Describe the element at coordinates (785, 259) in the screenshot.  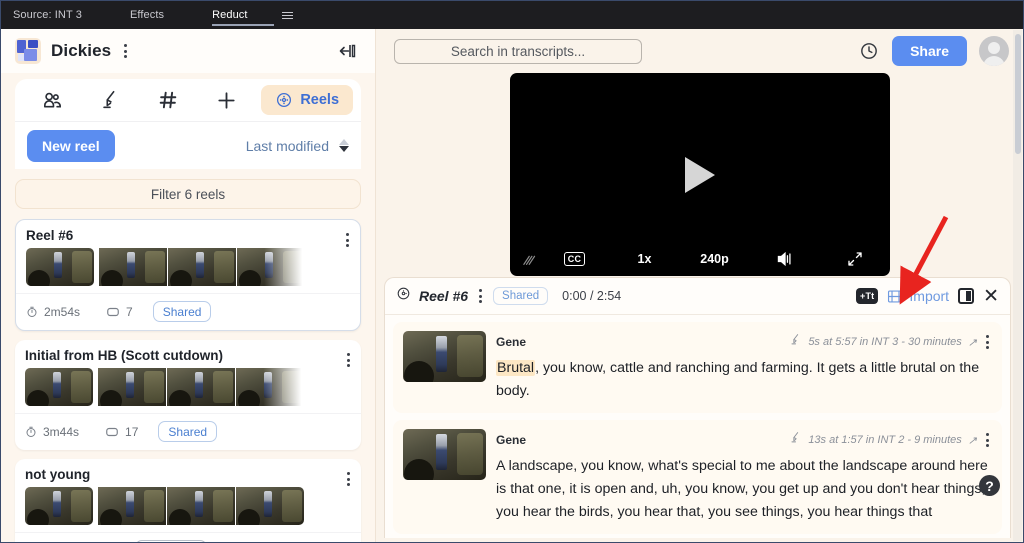
I see `volume-icon` at that location.